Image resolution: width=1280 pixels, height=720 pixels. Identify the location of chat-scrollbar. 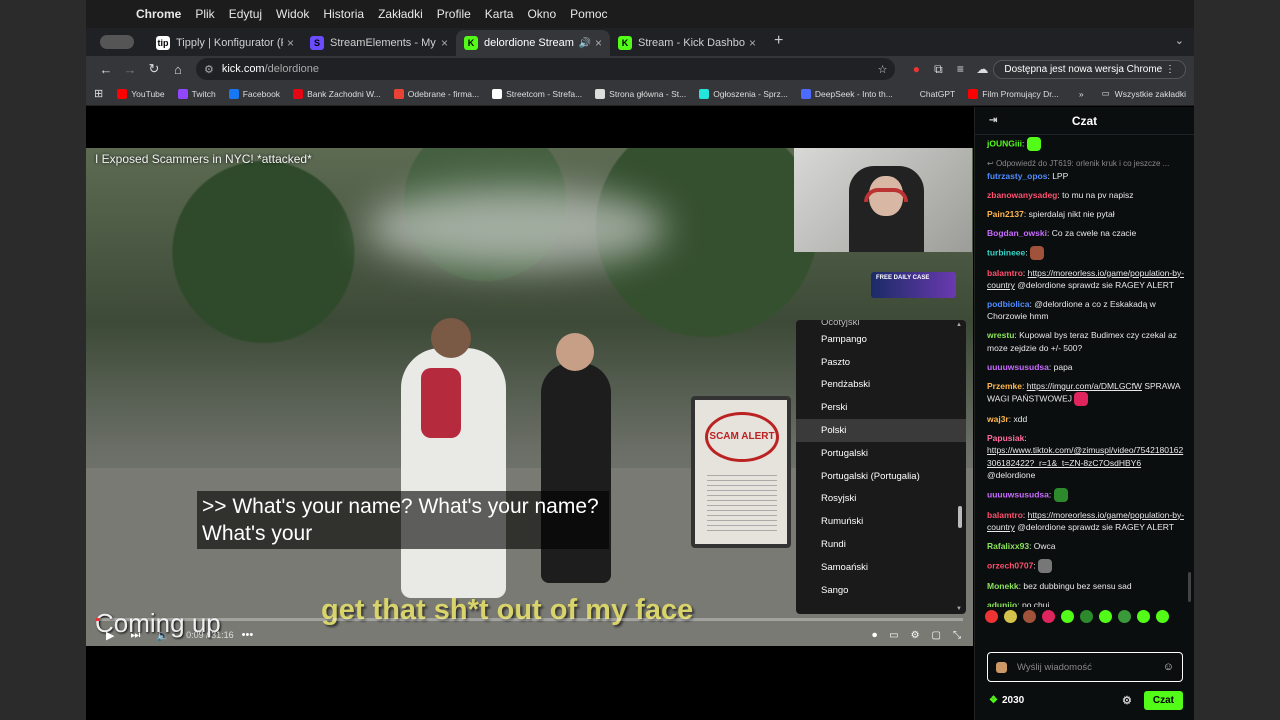
(1189, 587).